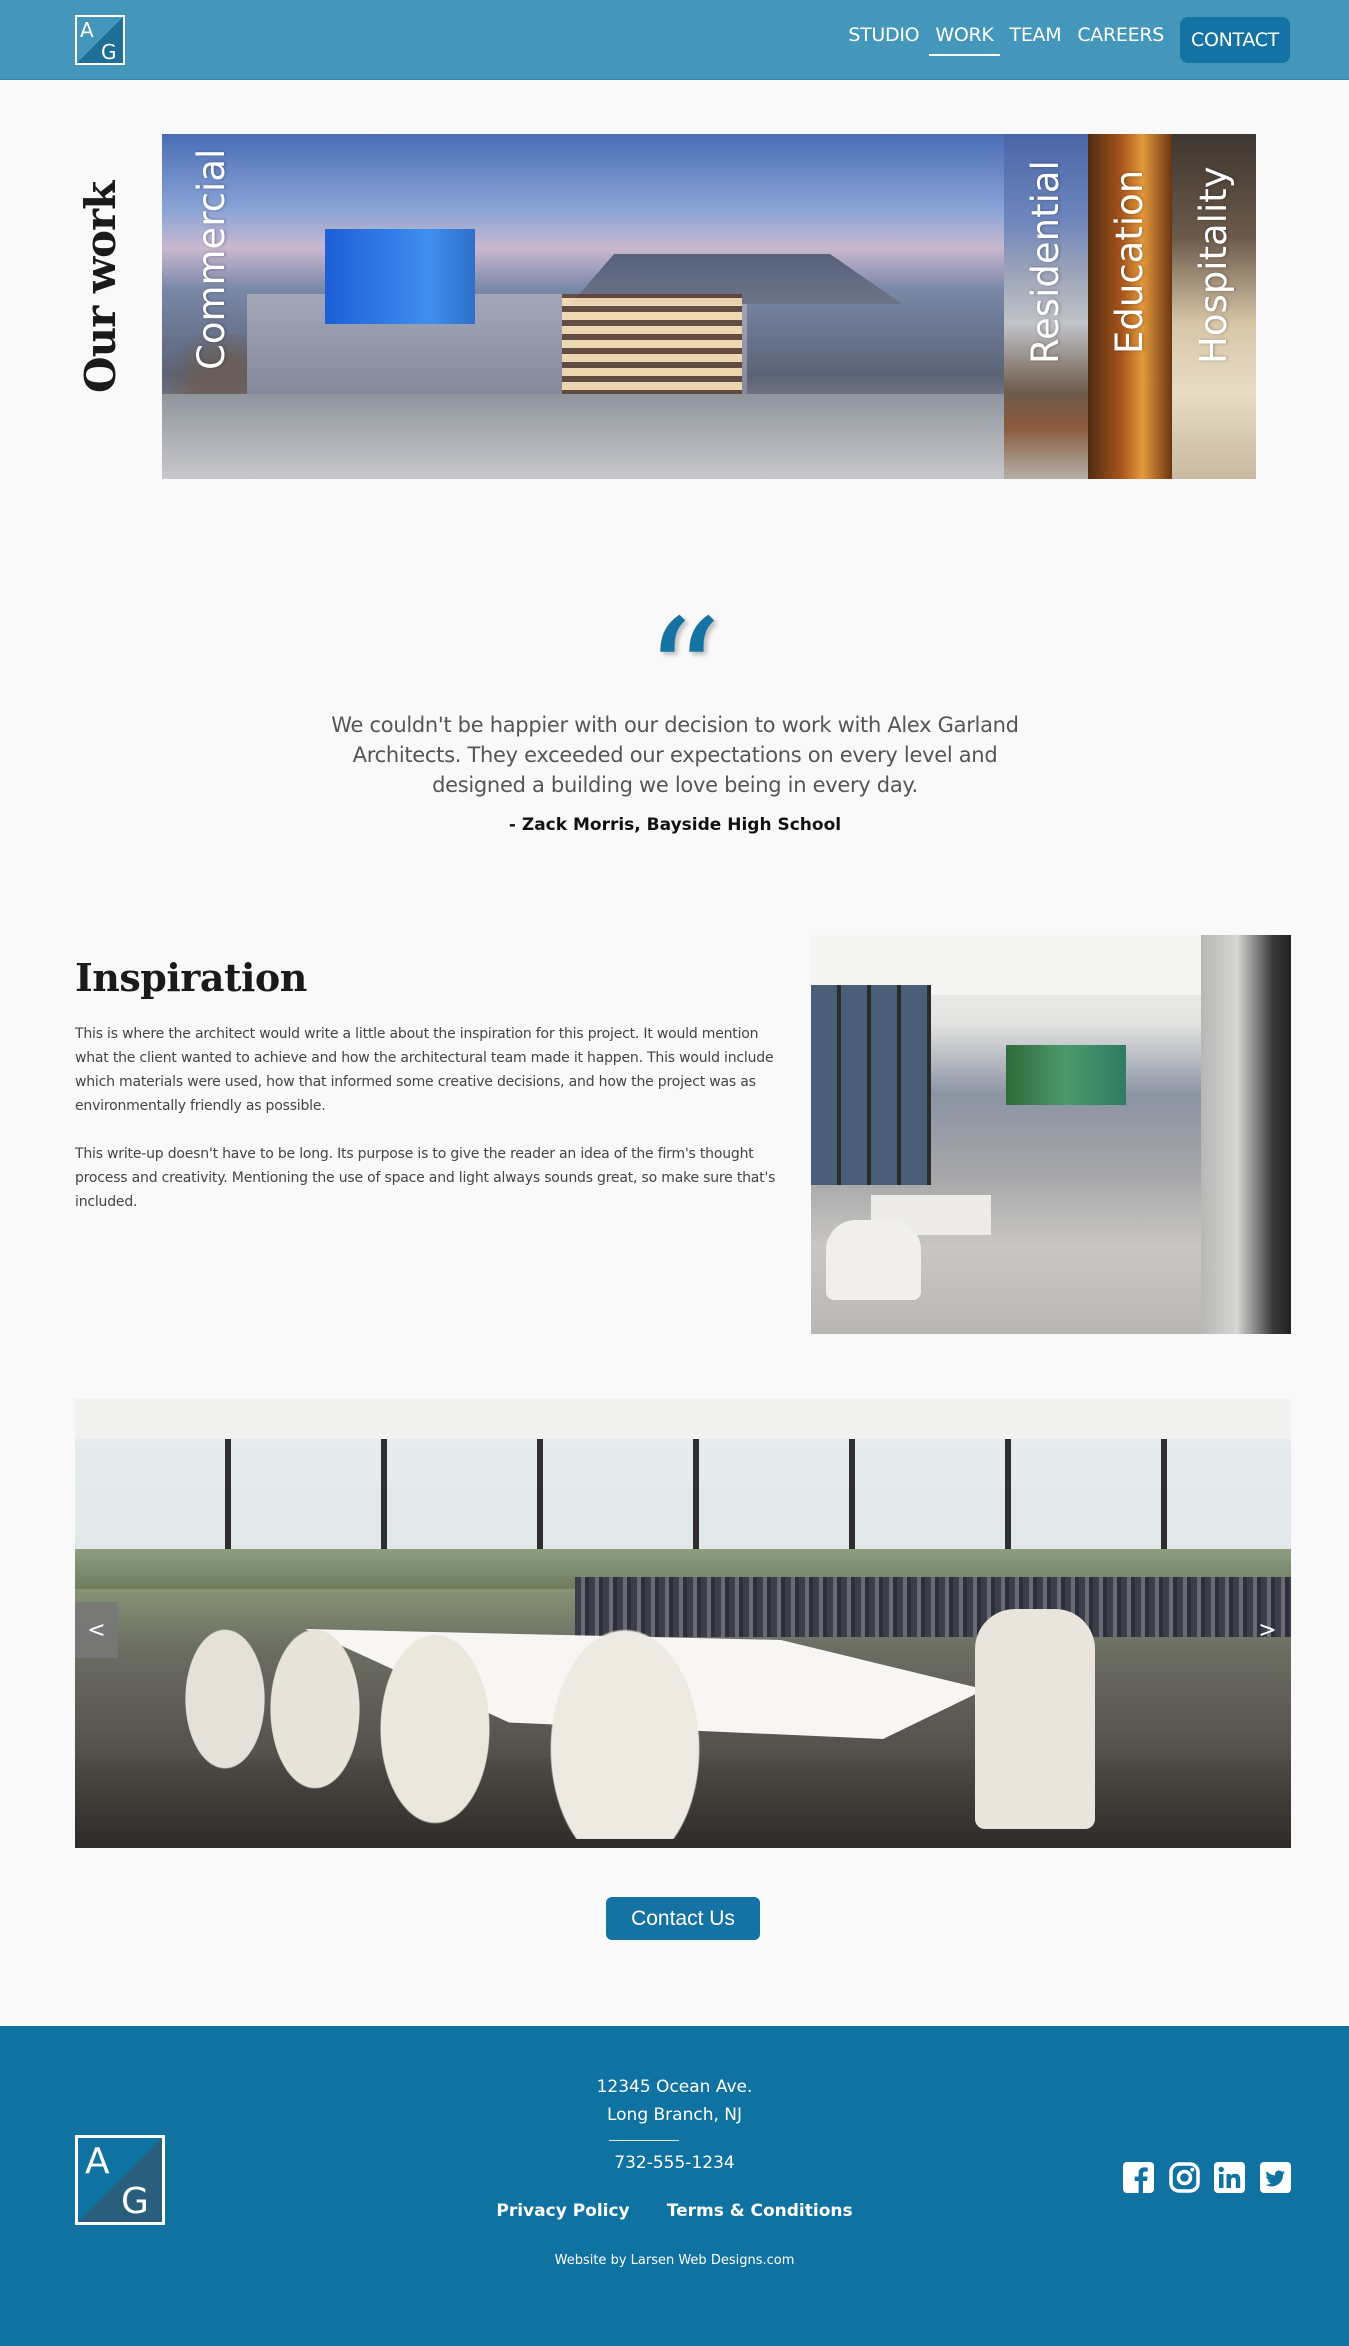 This screenshot has width=1349, height=2346. What do you see at coordinates (109, 52) in the screenshot?
I see `svg-text: G` at bounding box center [109, 52].